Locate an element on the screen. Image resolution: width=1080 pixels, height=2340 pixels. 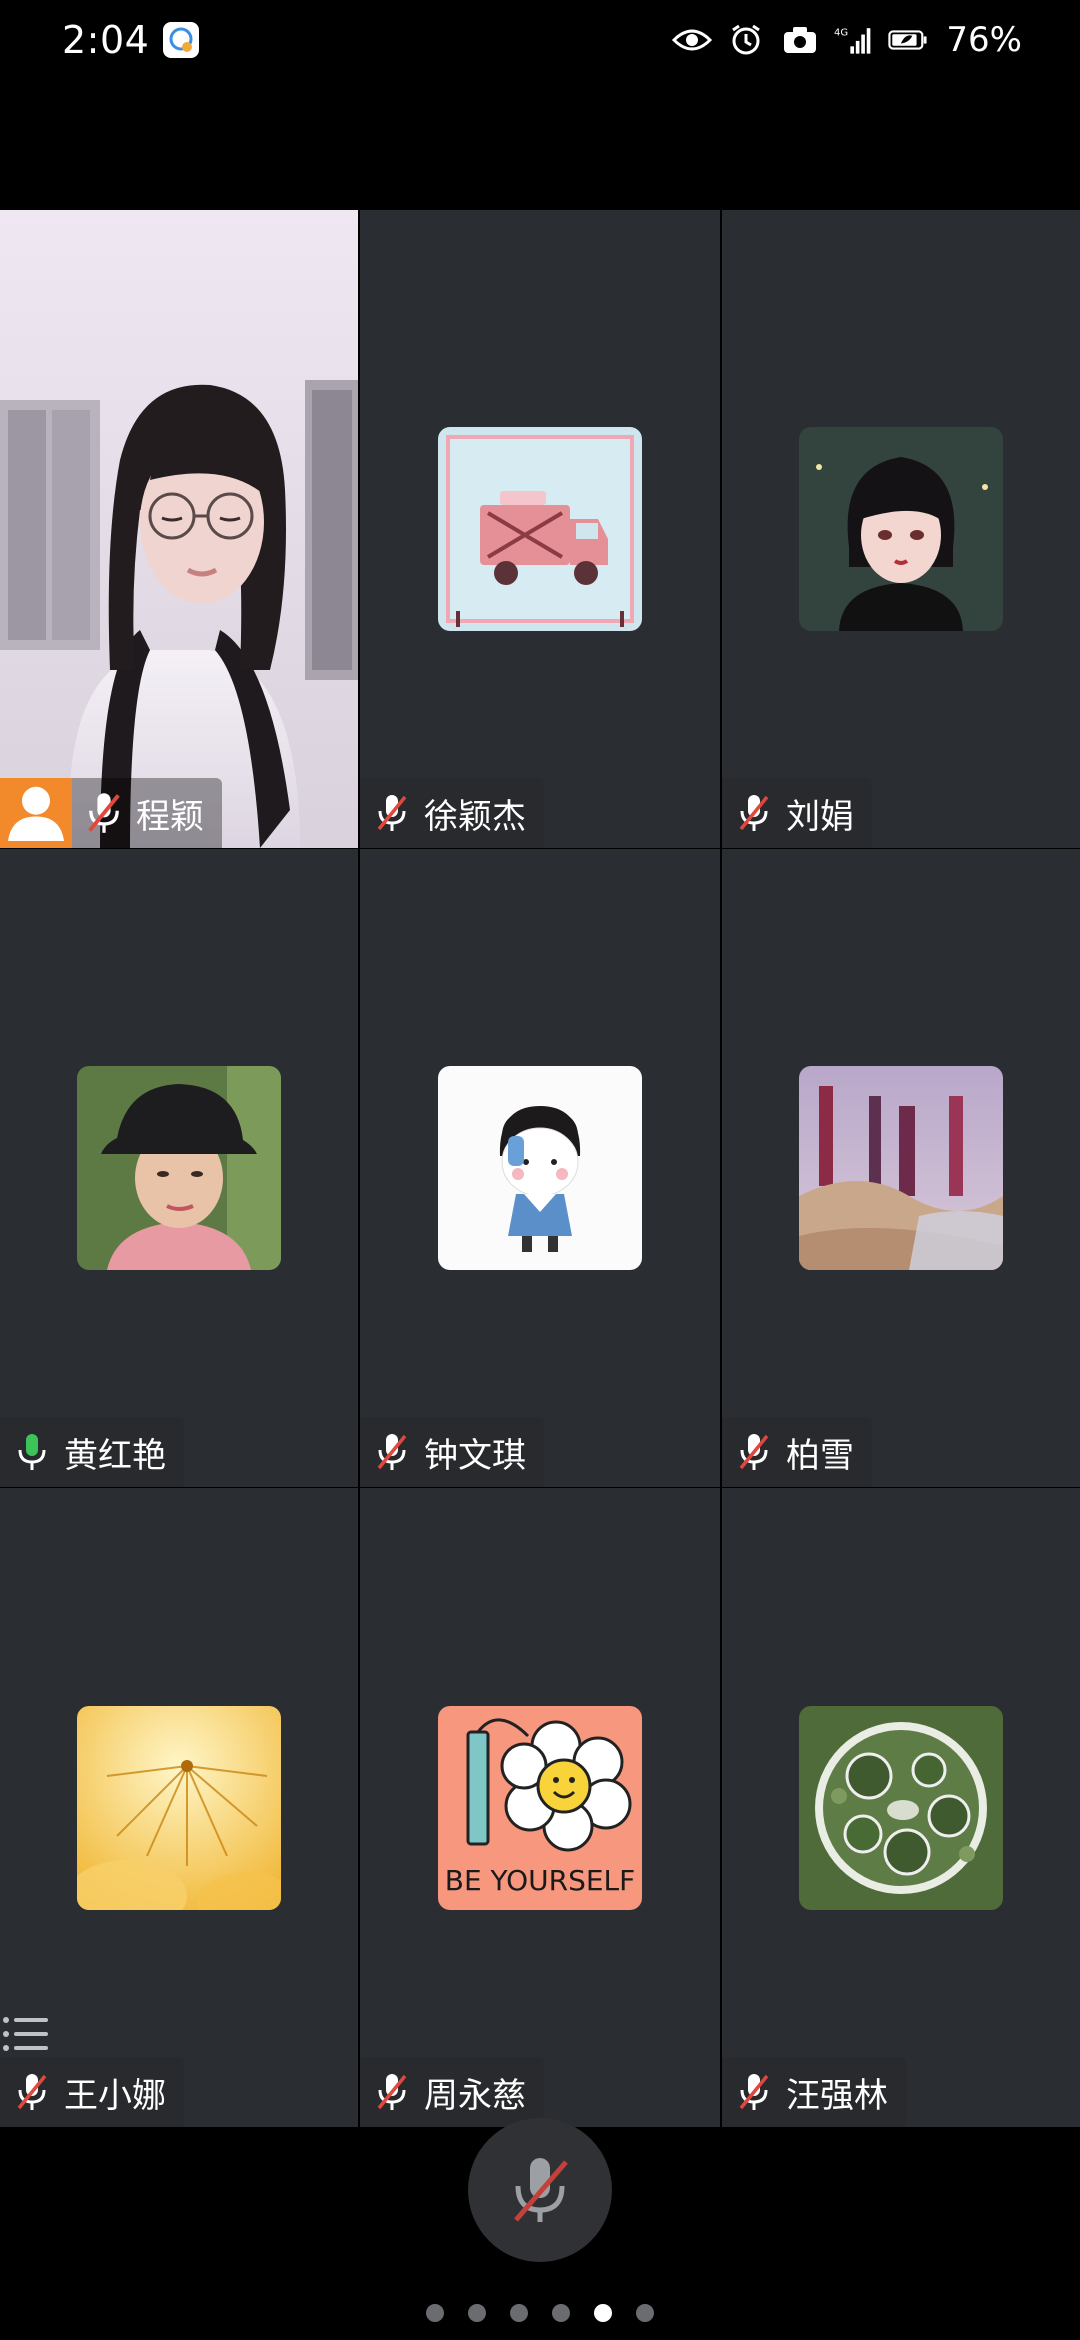
participant-name-bar: 刘娟 is located at coordinates (797, 813).